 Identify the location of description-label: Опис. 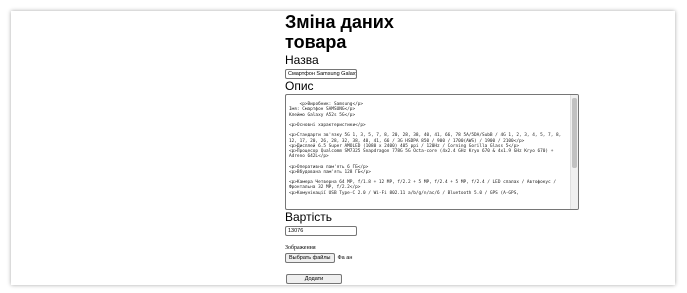
(299, 86).